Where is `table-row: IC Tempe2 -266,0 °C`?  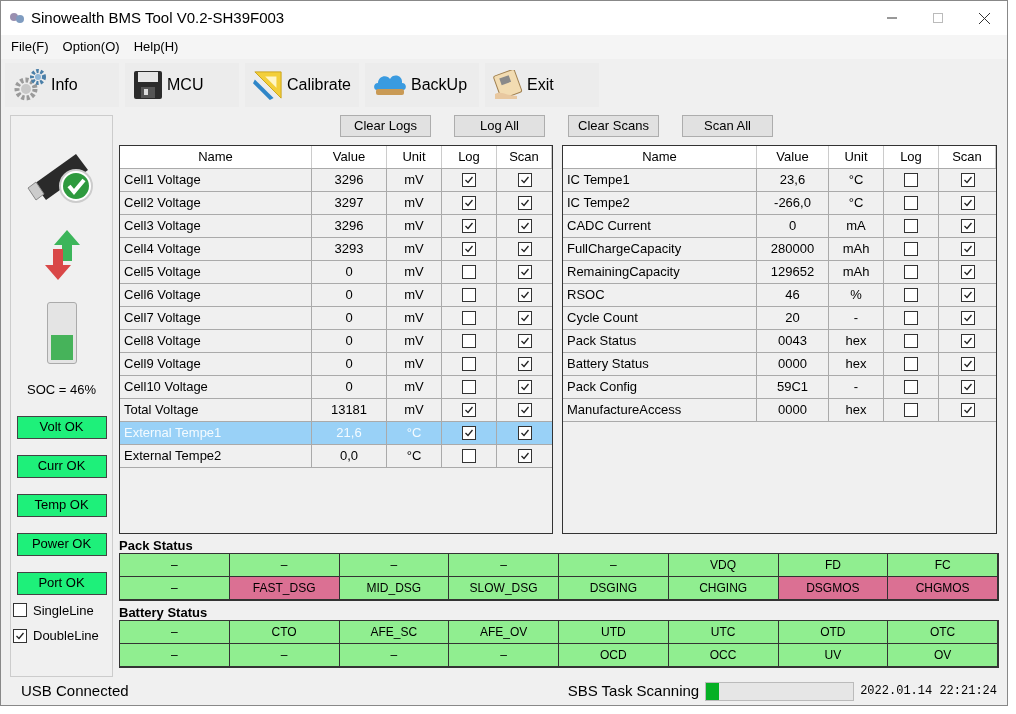 table-row: IC Tempe2 -266,0 °C is located at coordinates (779, 203).